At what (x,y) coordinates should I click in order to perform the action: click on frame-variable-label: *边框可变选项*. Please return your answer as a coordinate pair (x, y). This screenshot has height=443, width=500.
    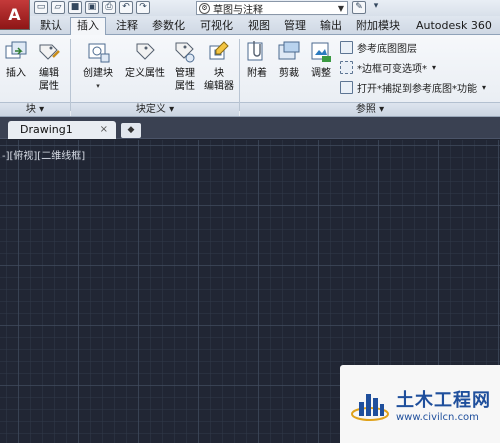
    Looking at the image, I should click on (392, 69).